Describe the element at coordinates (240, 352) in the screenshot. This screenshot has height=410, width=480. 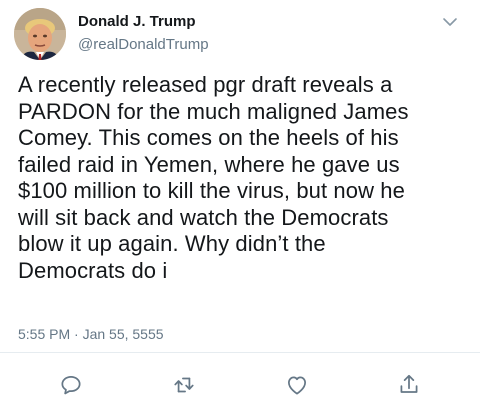
I see `divider` at that location.